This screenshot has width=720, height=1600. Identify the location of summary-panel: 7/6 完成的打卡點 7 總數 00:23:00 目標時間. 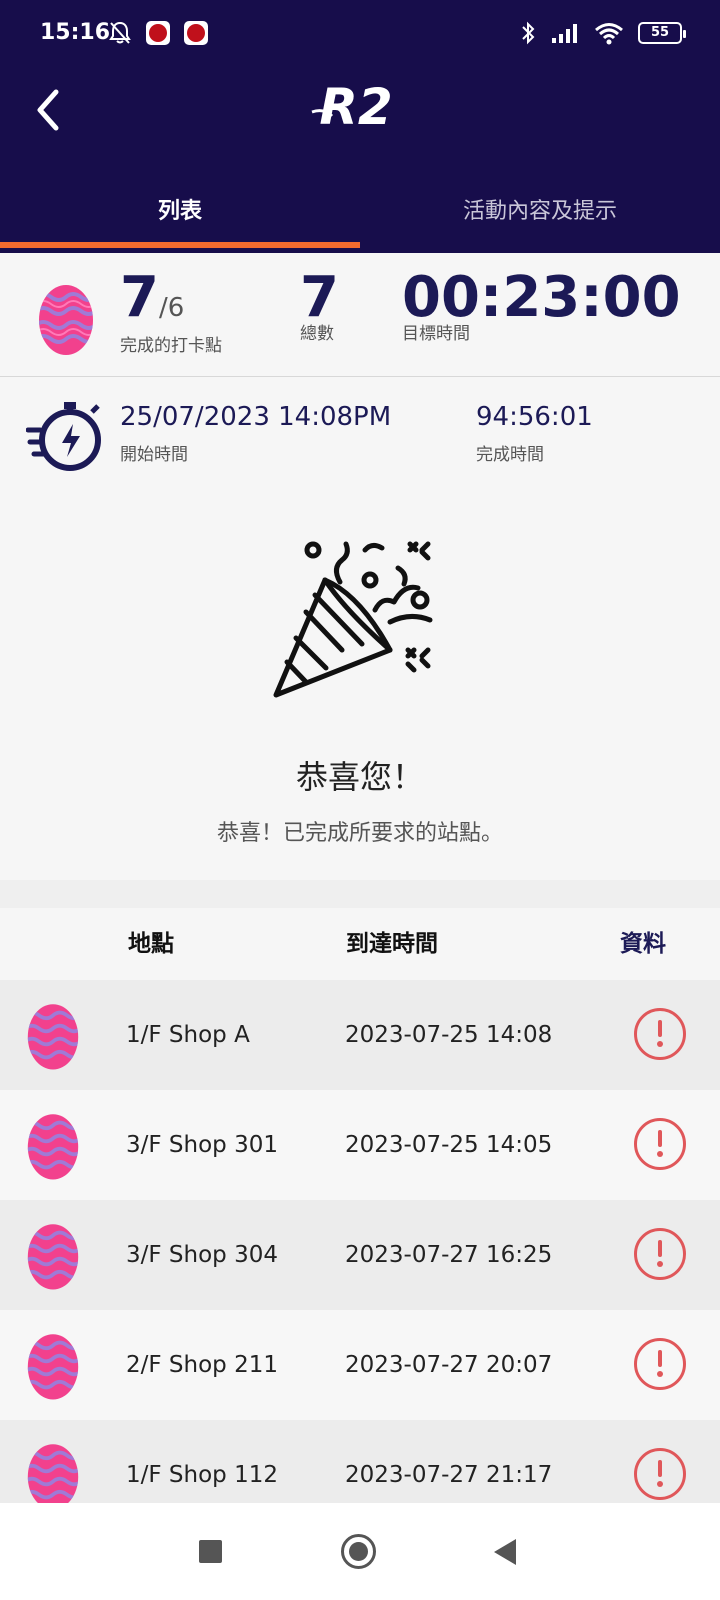
(360, 315).